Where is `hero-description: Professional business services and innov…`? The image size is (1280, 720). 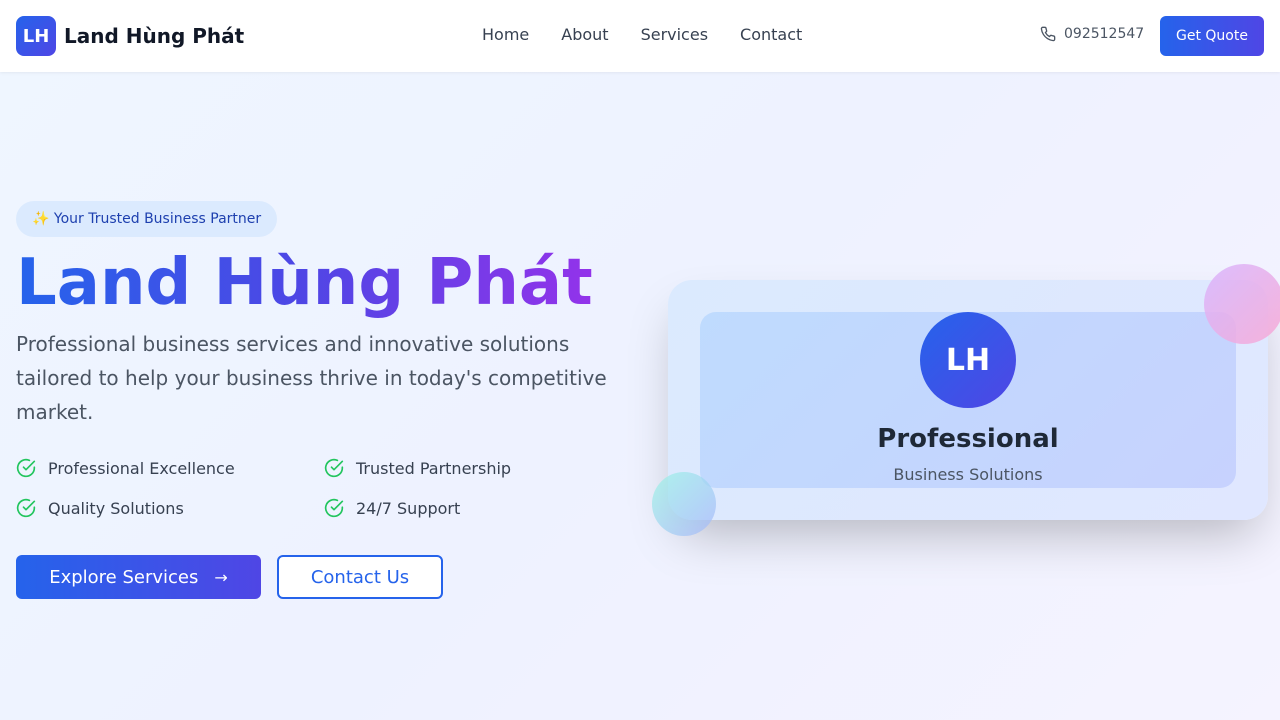
hero-description: Professional business services and innov… is located at coordinates (311, 378).